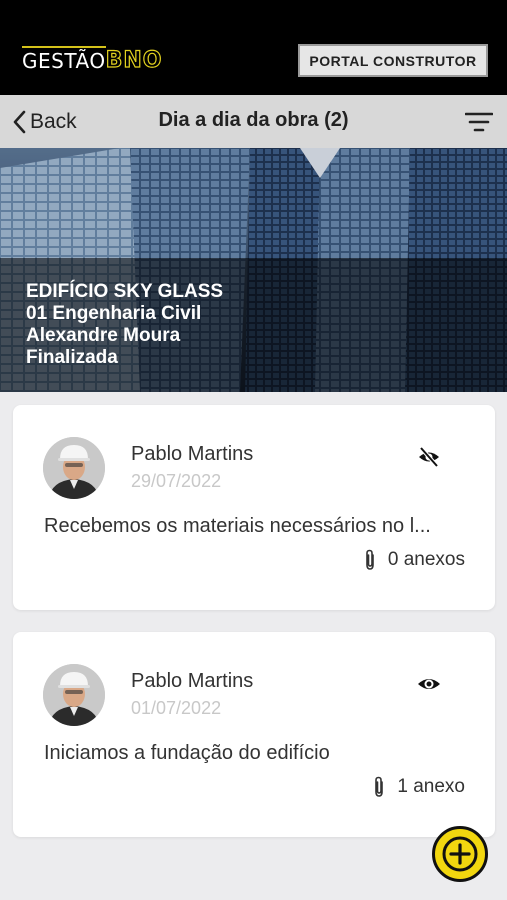  What do you see at coordinates (429, 457) in the screenshot?
I see `eye-off-icon` at bounding box center [429, 457].